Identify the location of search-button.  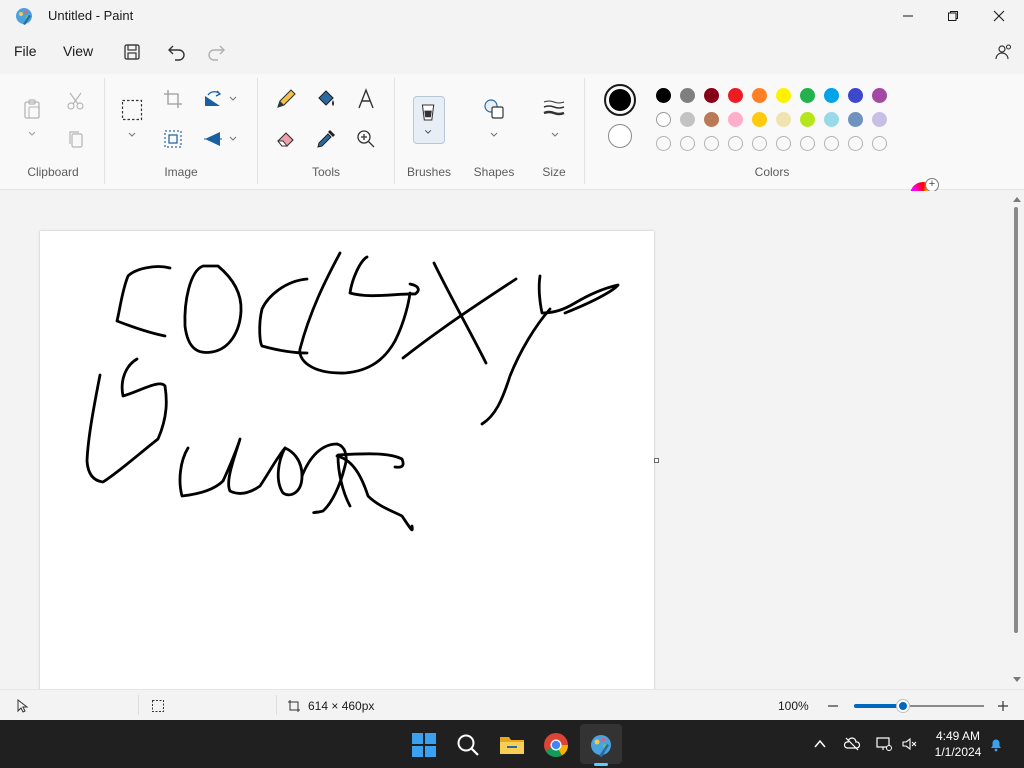
(468, 745).